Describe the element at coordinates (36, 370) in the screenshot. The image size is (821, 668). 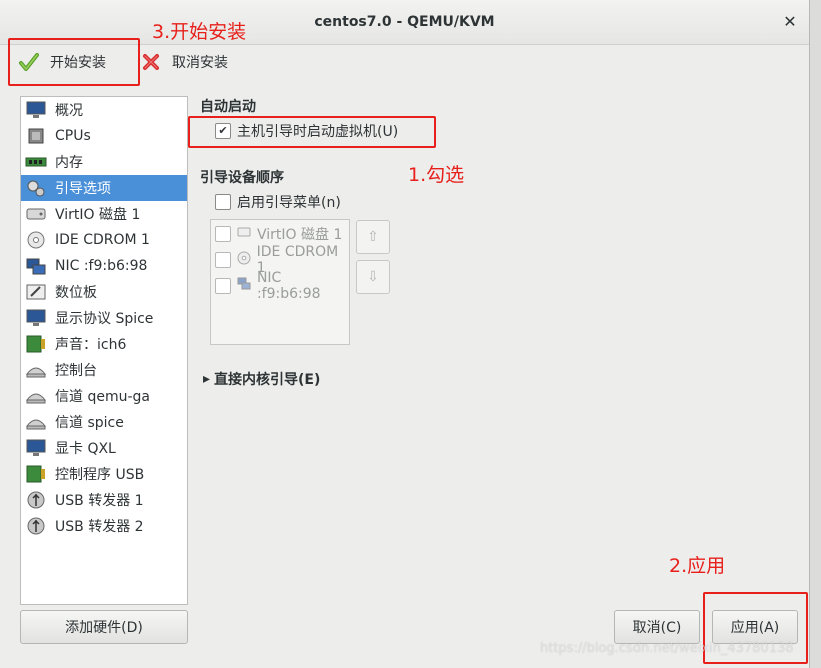
I see `serial-console-icon` at that location.